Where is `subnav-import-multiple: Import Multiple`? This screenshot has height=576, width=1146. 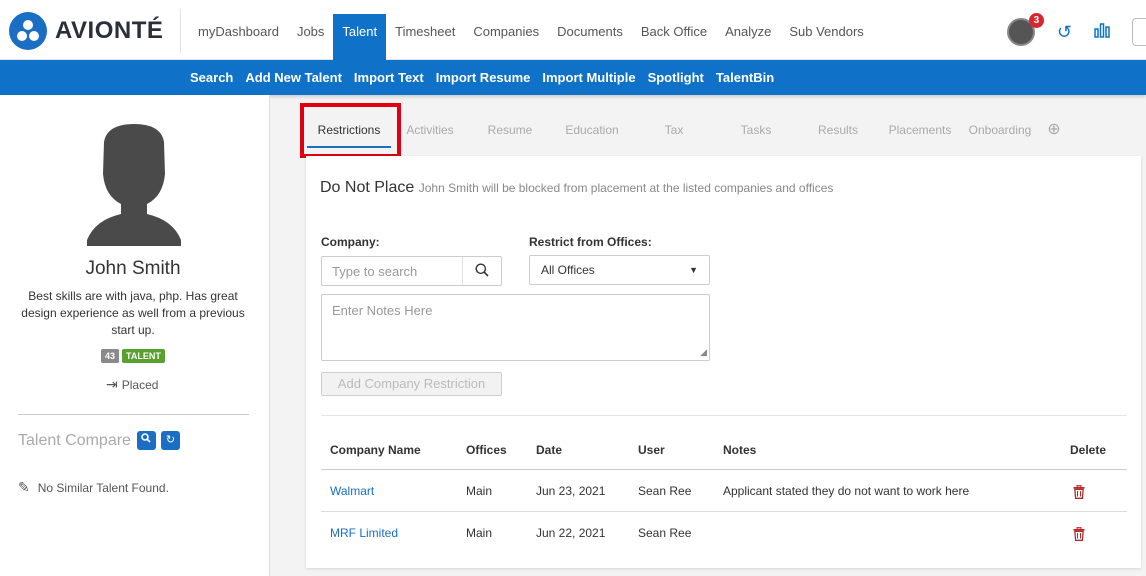 subnav-import-multiple: Import Multiple is located at coordinates (588, 77).